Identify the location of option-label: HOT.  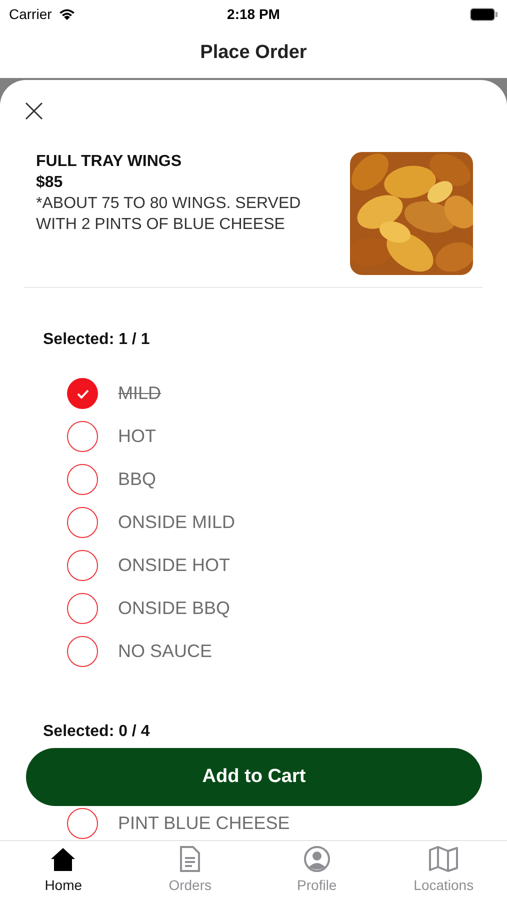
(137, 436).